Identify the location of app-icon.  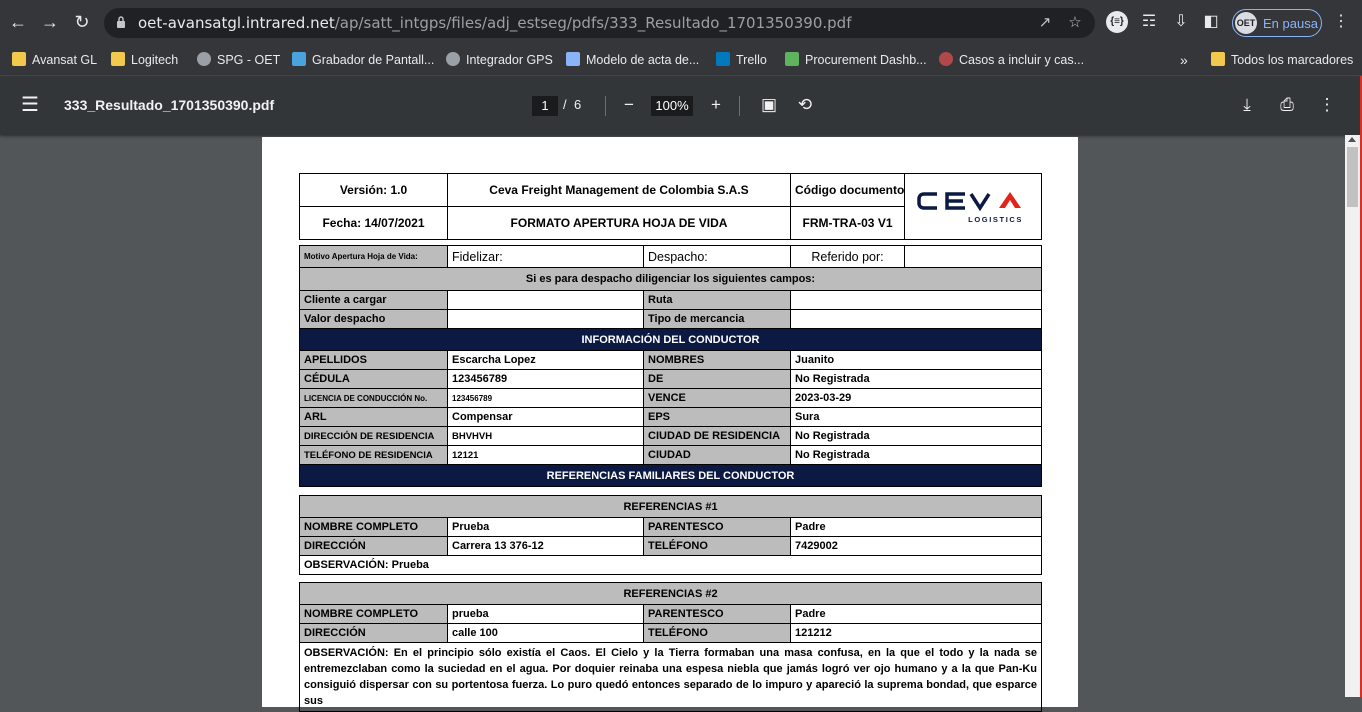
(946, 59).